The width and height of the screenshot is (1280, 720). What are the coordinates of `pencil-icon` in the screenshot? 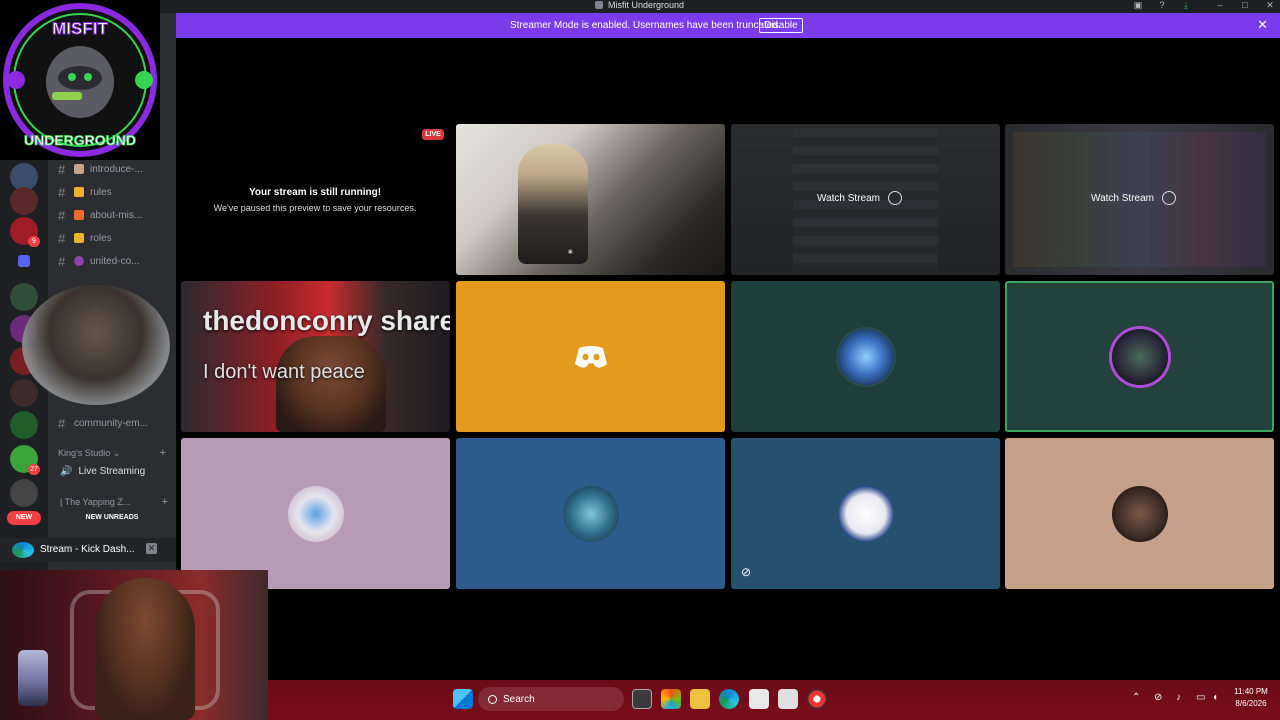 It's located at (79, 169).